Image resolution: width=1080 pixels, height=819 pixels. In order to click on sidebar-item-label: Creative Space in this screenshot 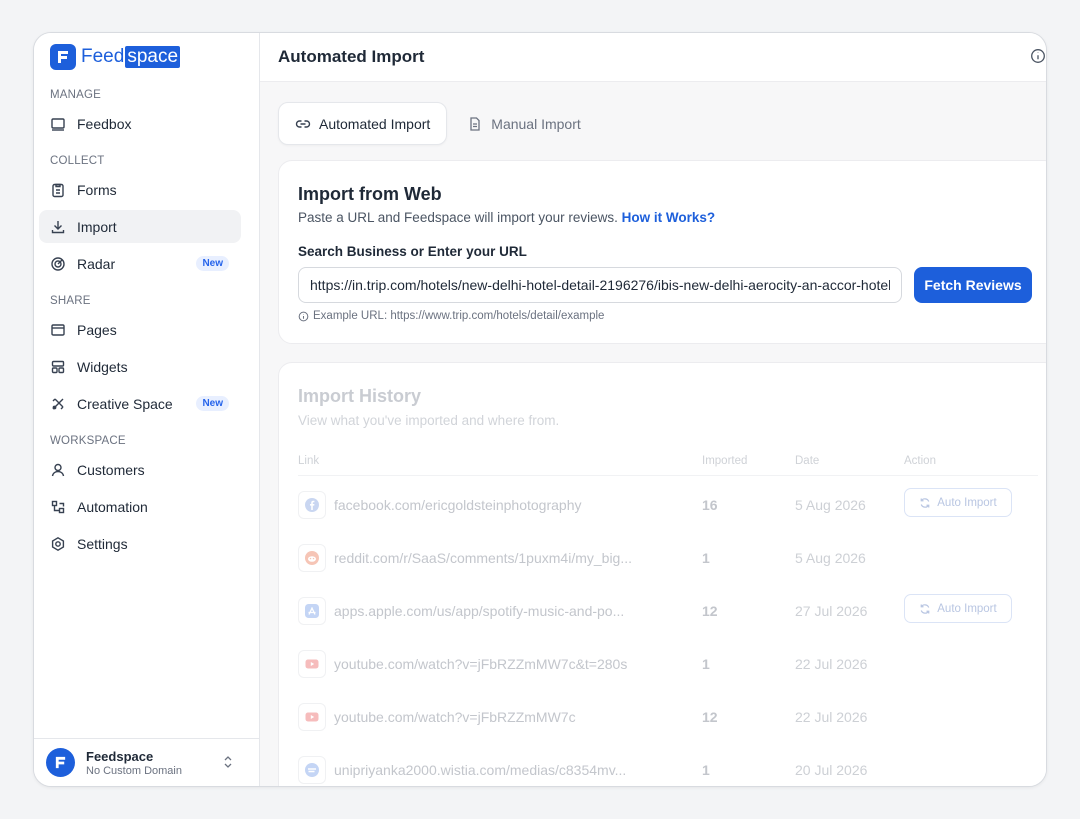, I will do `click(125, 403)`.